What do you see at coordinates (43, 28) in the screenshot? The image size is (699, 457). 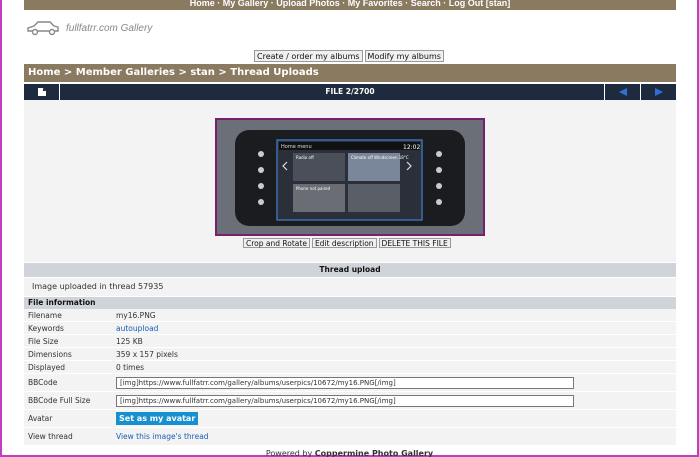 I see `car-logo-icon` at bounding box center [43, 28].